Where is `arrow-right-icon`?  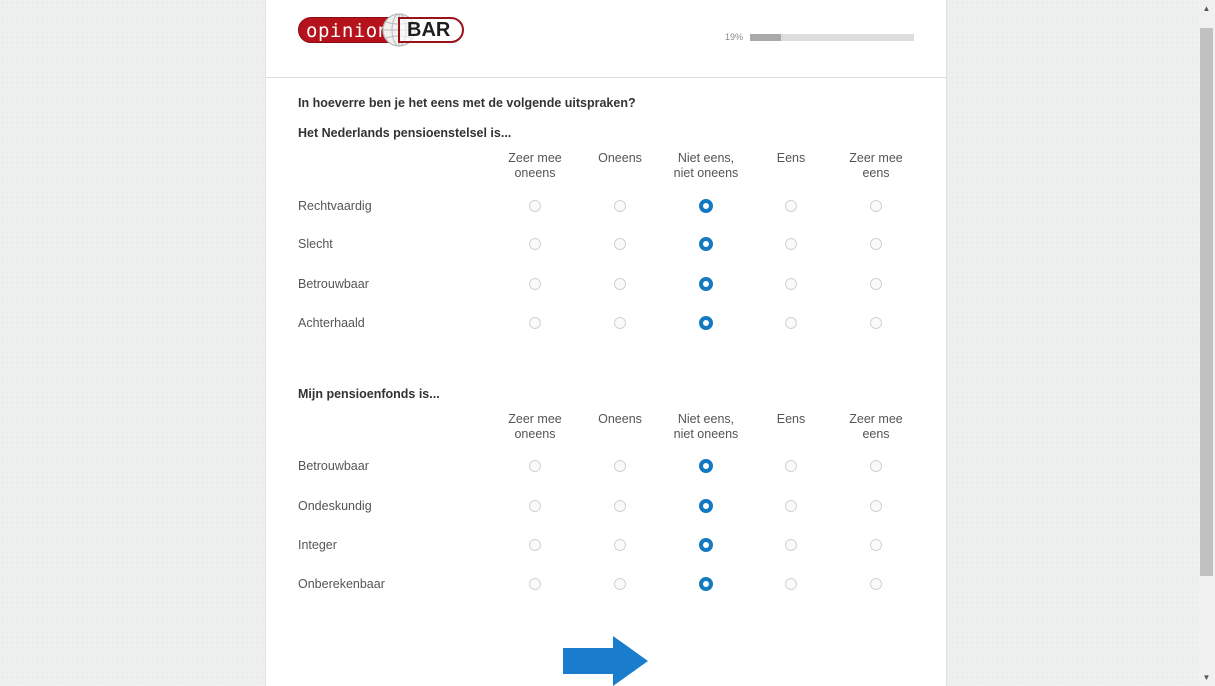 arrow-right-icon is located at coordinates (605, 661).